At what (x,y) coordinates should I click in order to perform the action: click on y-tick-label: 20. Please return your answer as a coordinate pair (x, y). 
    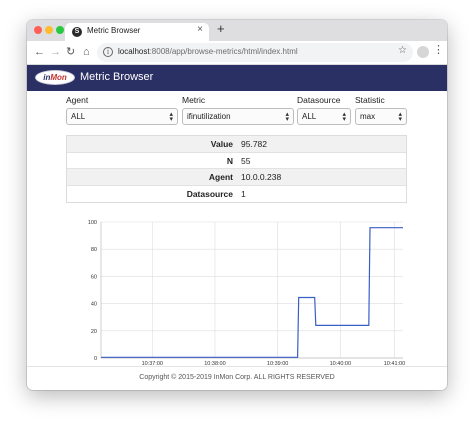
    Looking at the image, I should click on (94, 332).